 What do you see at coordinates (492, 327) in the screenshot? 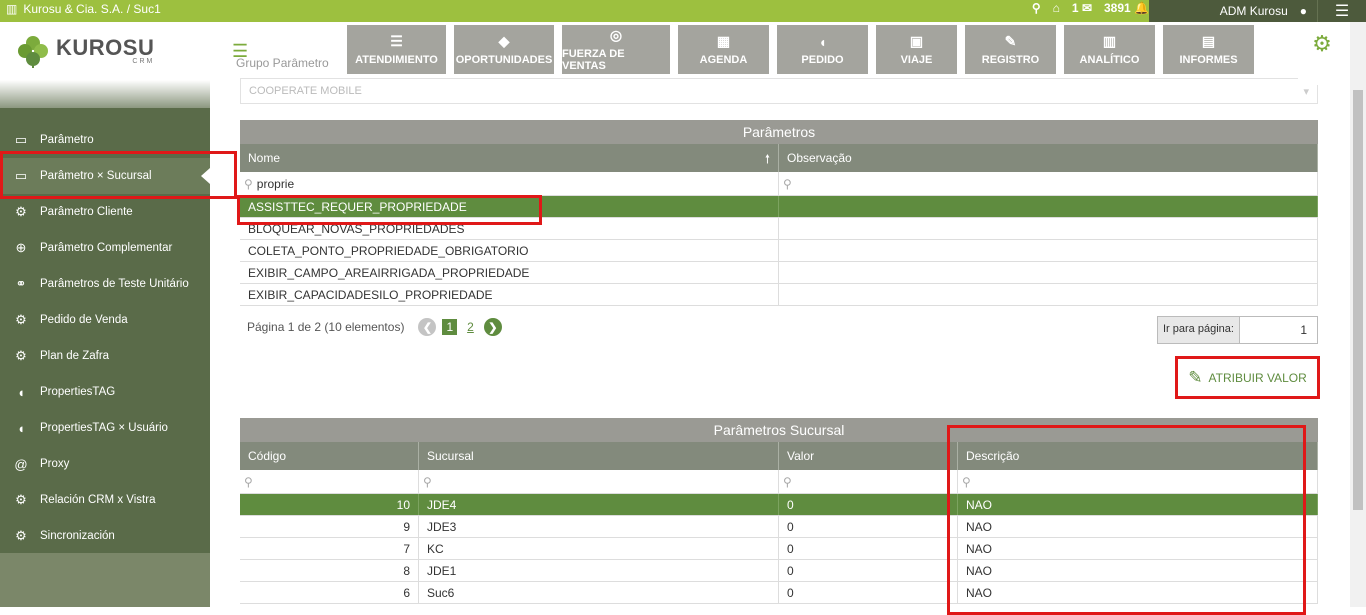
I see `next-page-icon: ❯` at bounding box center [492, 327].